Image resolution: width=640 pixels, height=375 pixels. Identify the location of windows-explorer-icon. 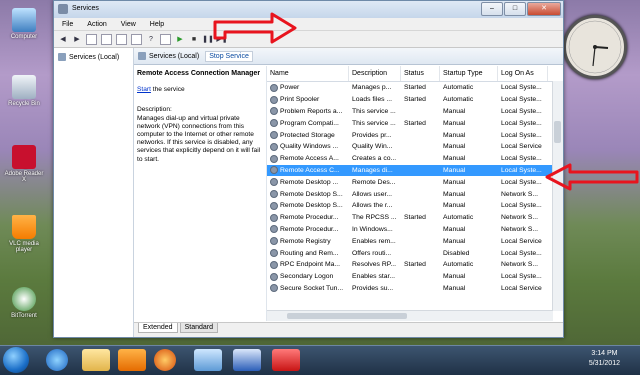
(96, 360).